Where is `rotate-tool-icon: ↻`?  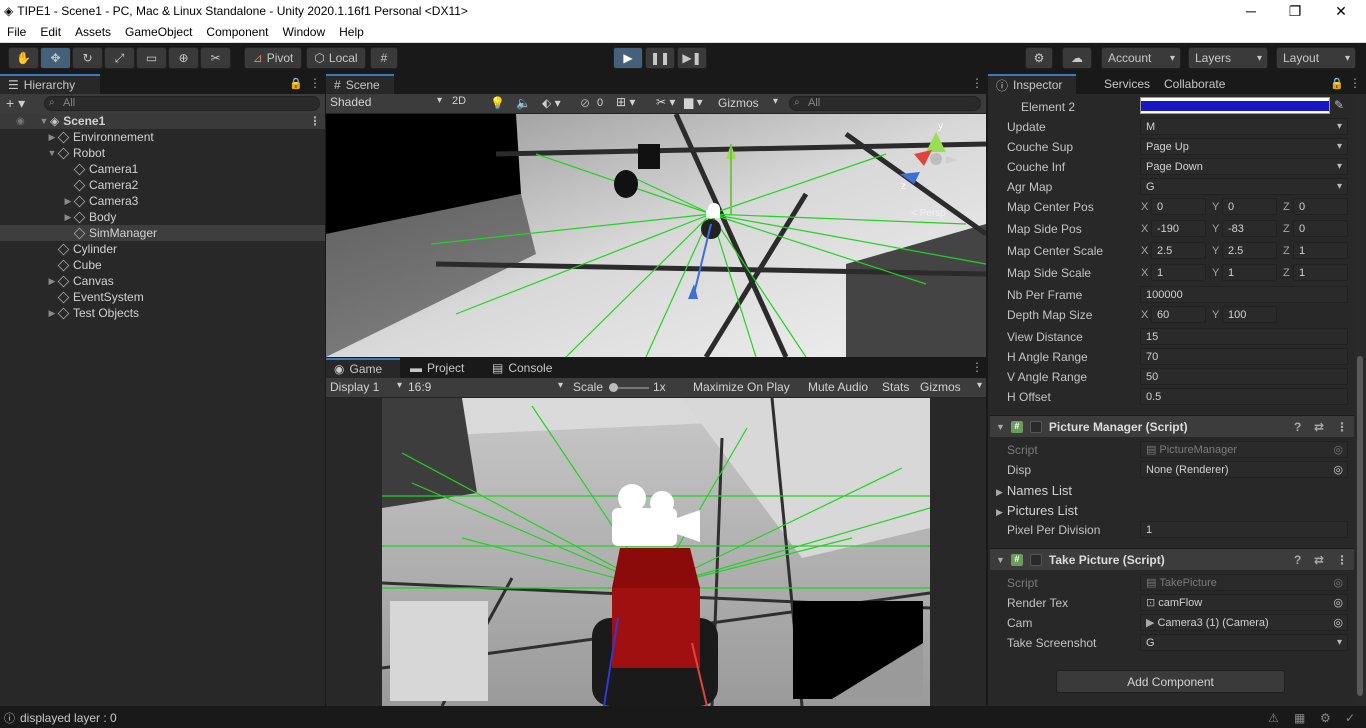 rotate-tool-icon: ↻ is located at coordinates (87, 58).